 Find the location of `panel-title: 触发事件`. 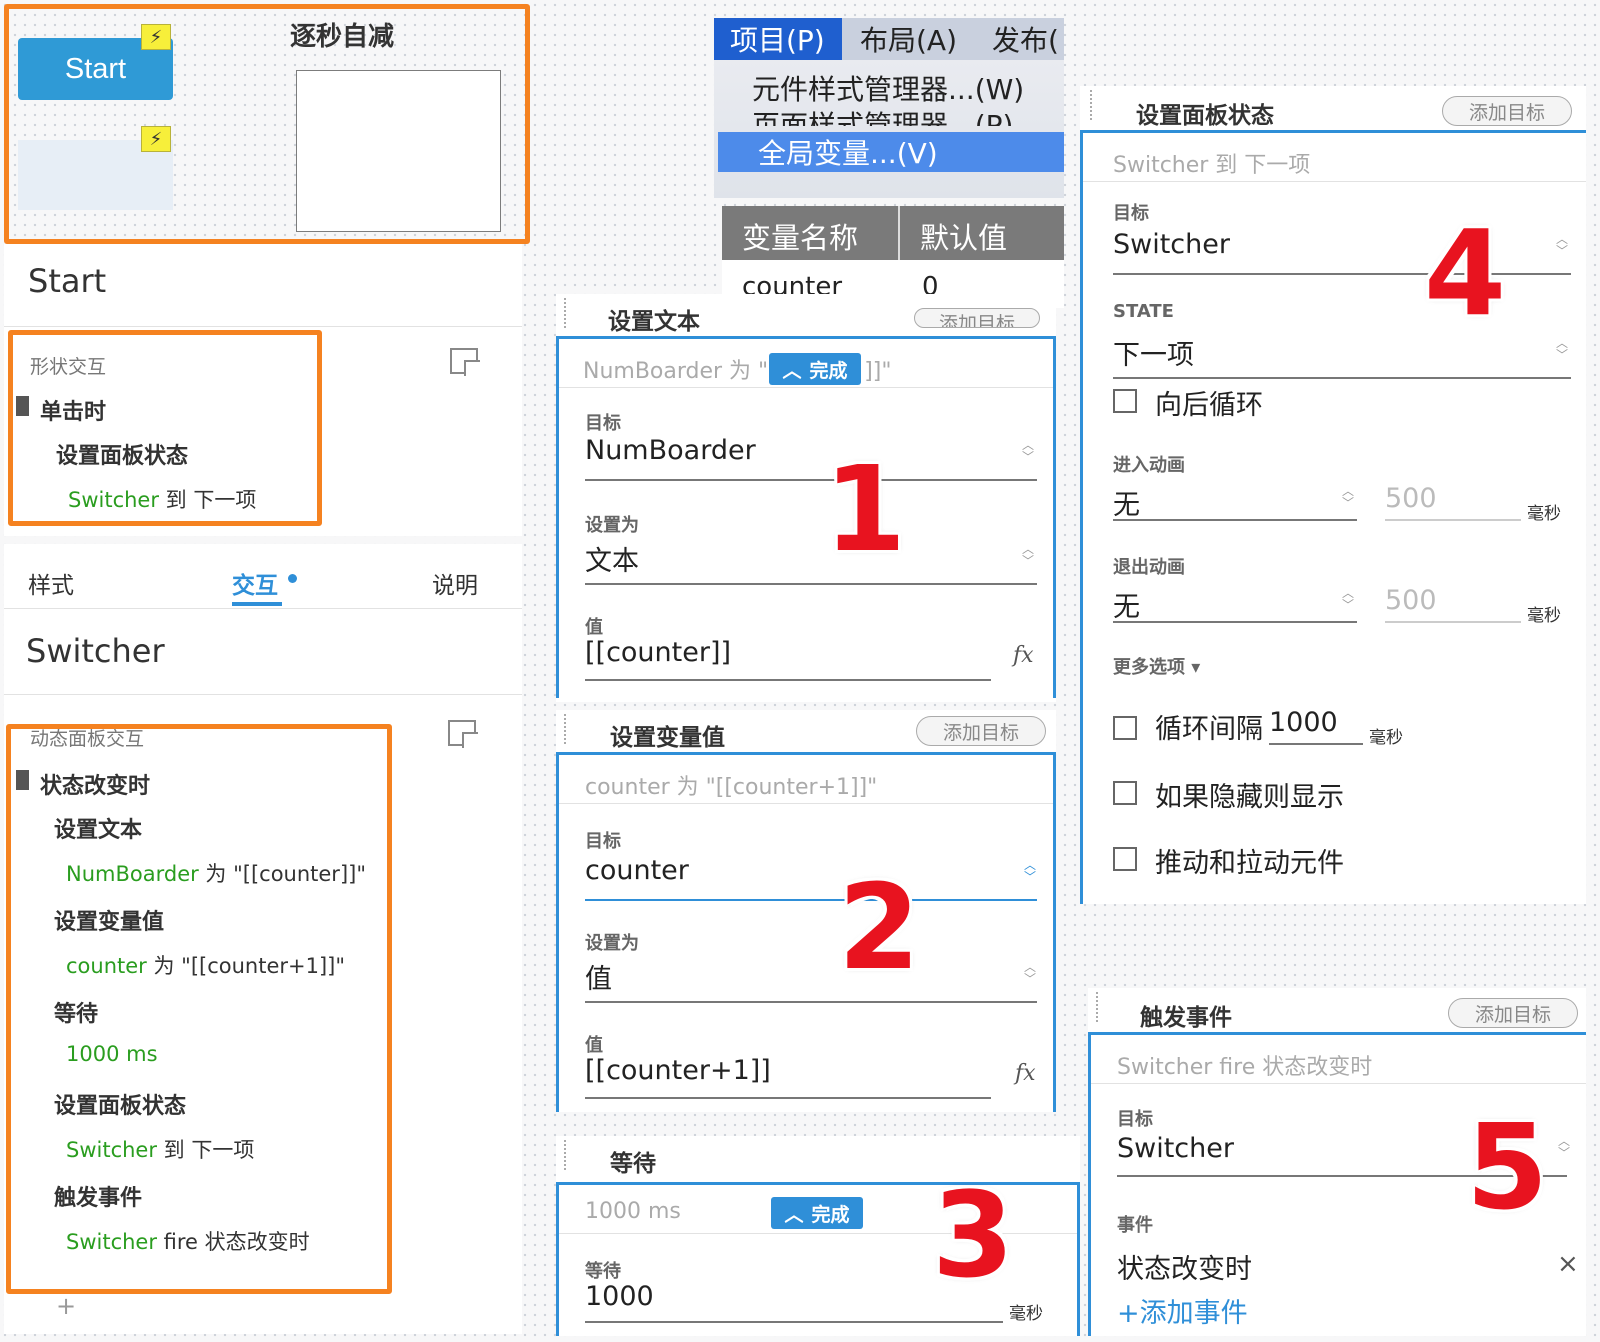

panel-title: 触发事件 is located at coordinates (1186, 1018).